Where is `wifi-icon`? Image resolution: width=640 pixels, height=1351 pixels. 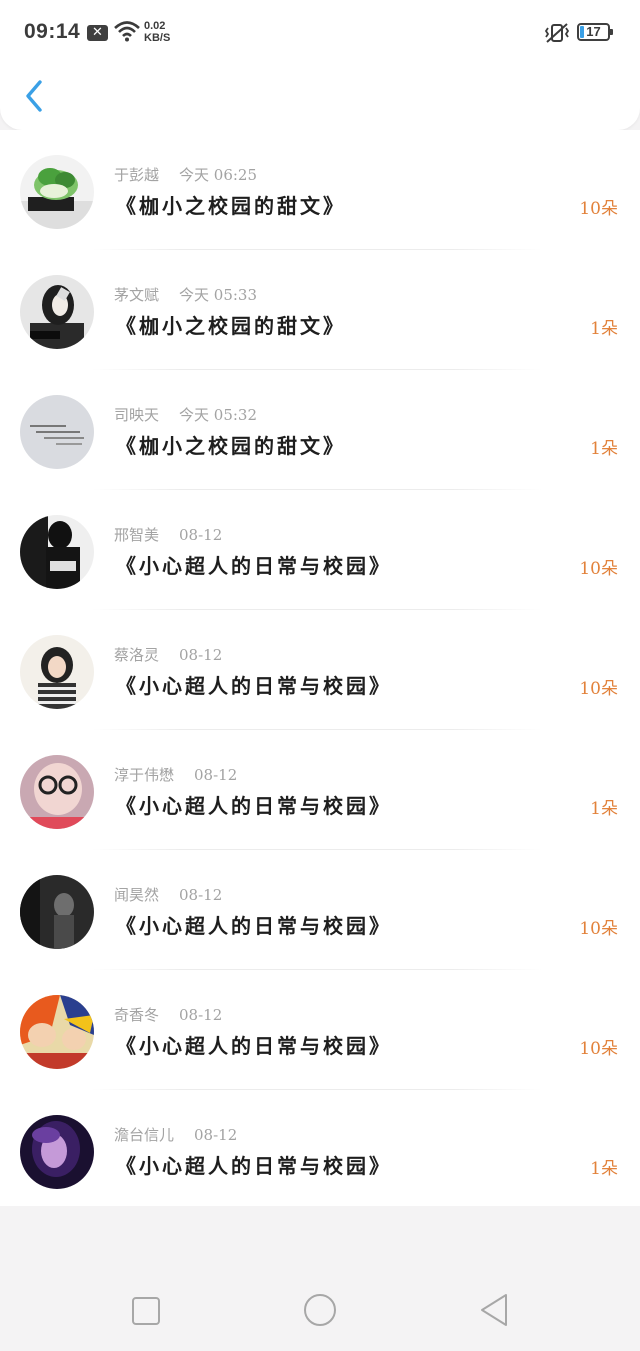
wifi-icon is located at coordinates (127, 31).